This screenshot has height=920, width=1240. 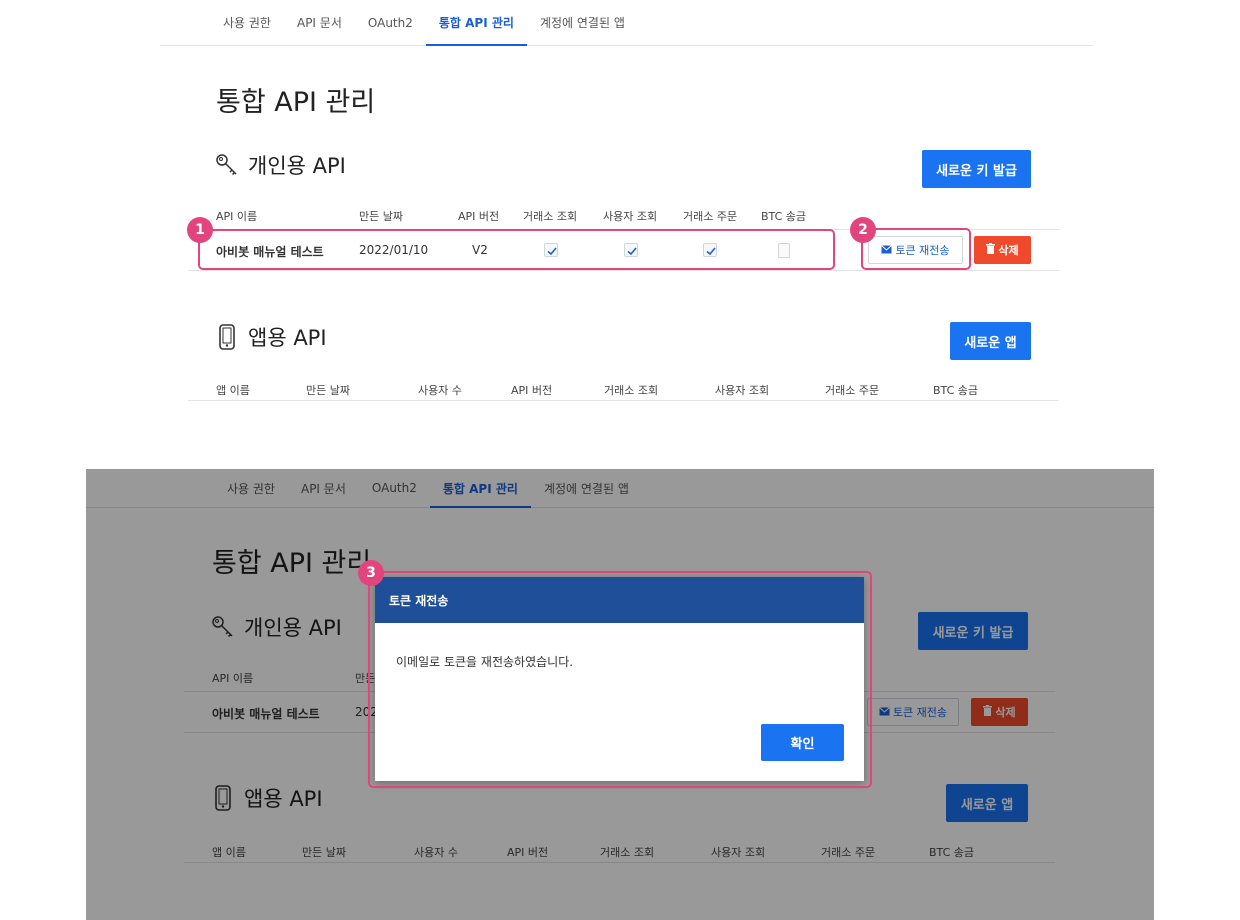 What do you see at coordinates (551, 250) in the screenshot?
I see `exchange-read-checkbox` at bounding box center [551, 250].